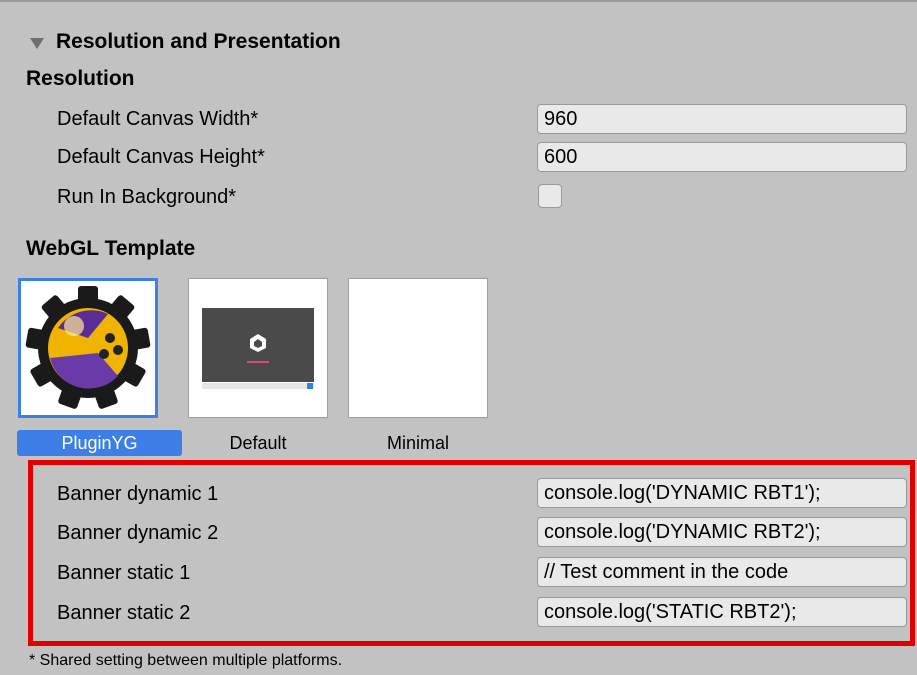  I want to click on canvas-height-label: Default Canvas Height*, so click(161, 157).